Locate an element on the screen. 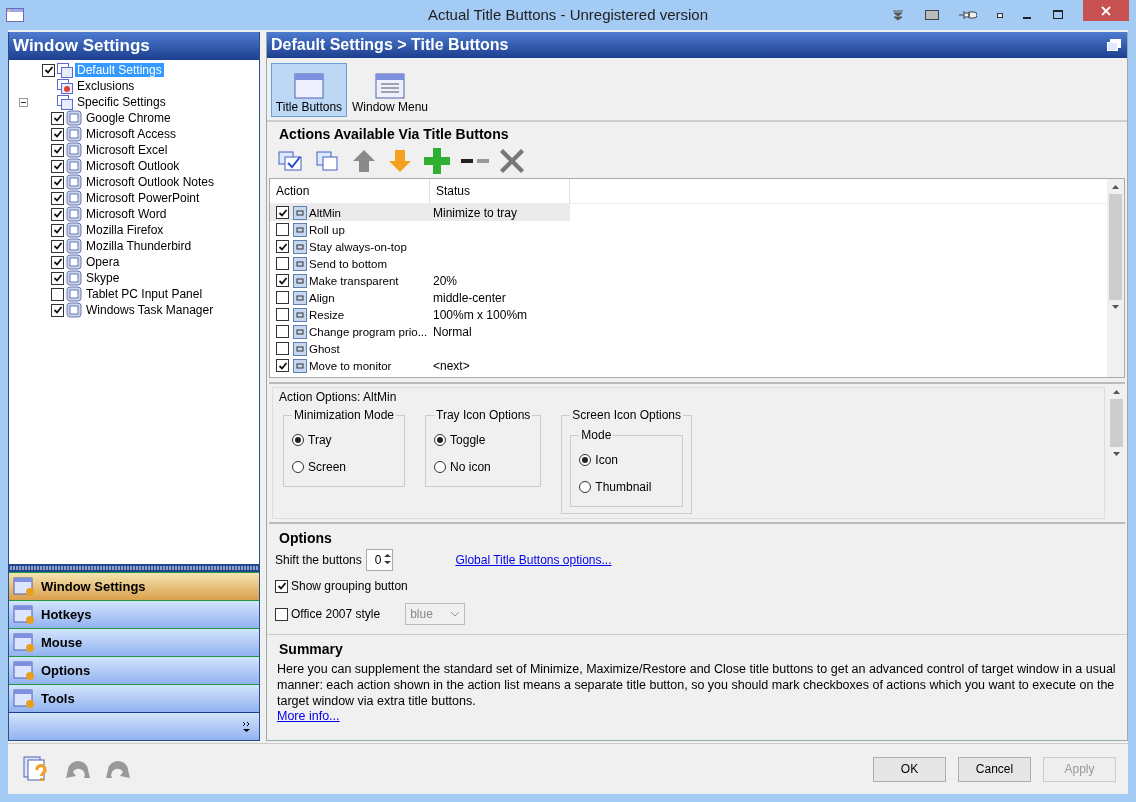 This screenshot has height=802, width=1136. toolbar-tab: Window Menu is located at coordinates (390, 90).